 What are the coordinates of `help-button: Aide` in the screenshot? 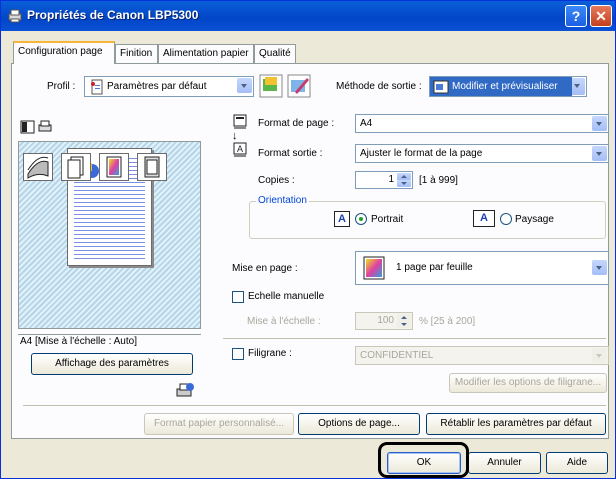 It's located at (577, 463).